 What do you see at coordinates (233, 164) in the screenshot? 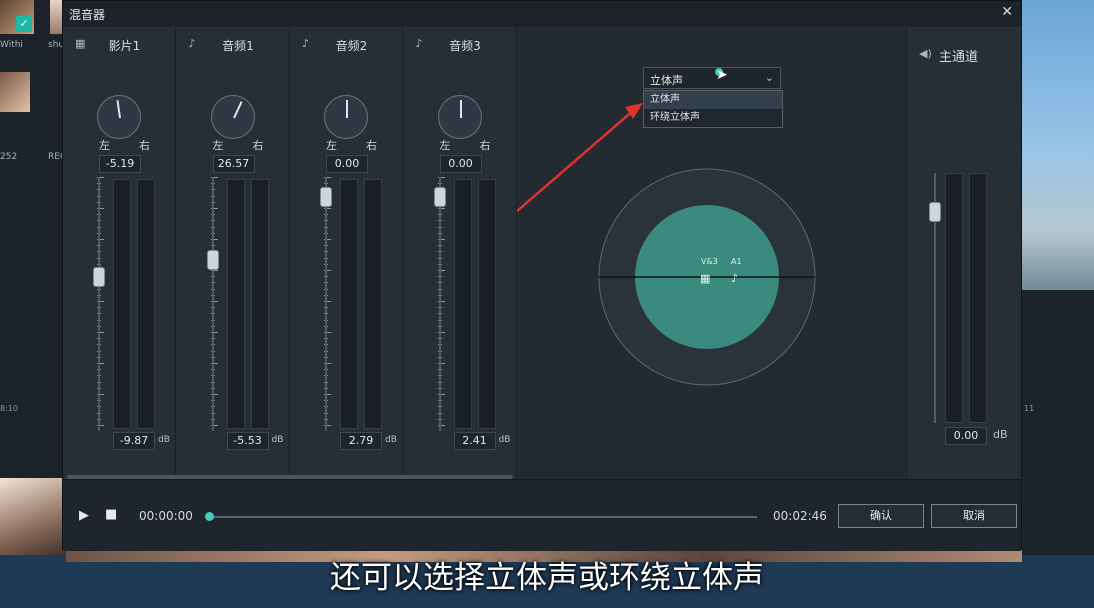
I see `pan-value: 26.57` at bounding box center [233, 164].